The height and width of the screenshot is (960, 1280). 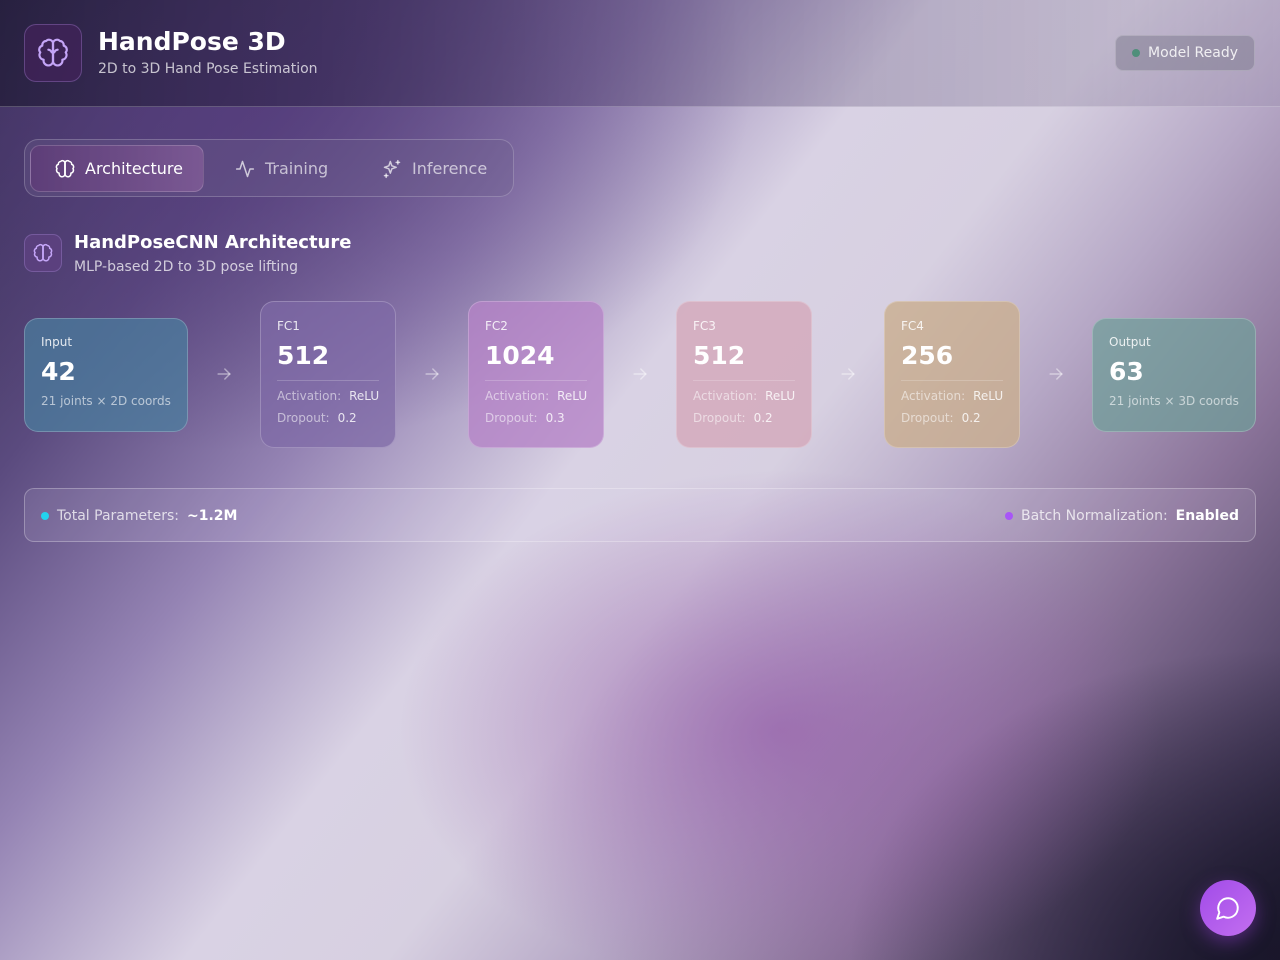 What do you see at coordinates (106, 375) in the screenshot?
I see `layer-card-input: Input 42 21 joints × 2D coords` at bounding box center [106, 375].